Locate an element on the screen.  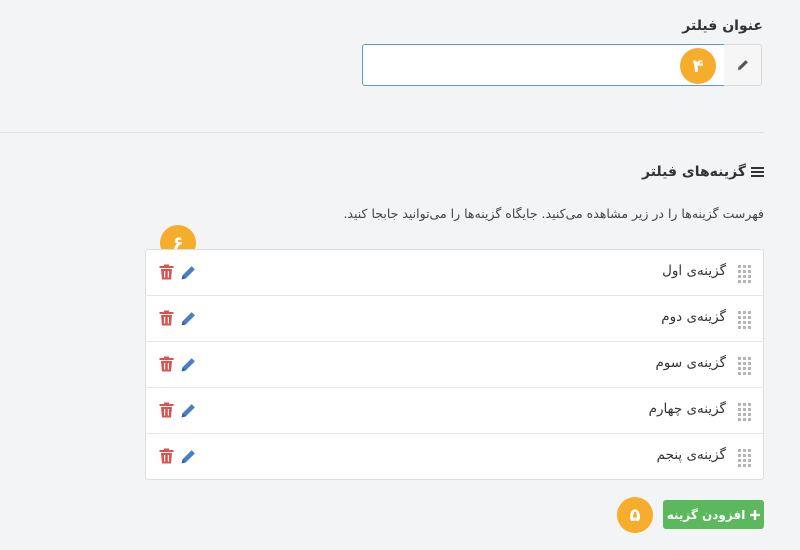
add-option-button: افزودن گزینه is located at coordinates (713, 514).